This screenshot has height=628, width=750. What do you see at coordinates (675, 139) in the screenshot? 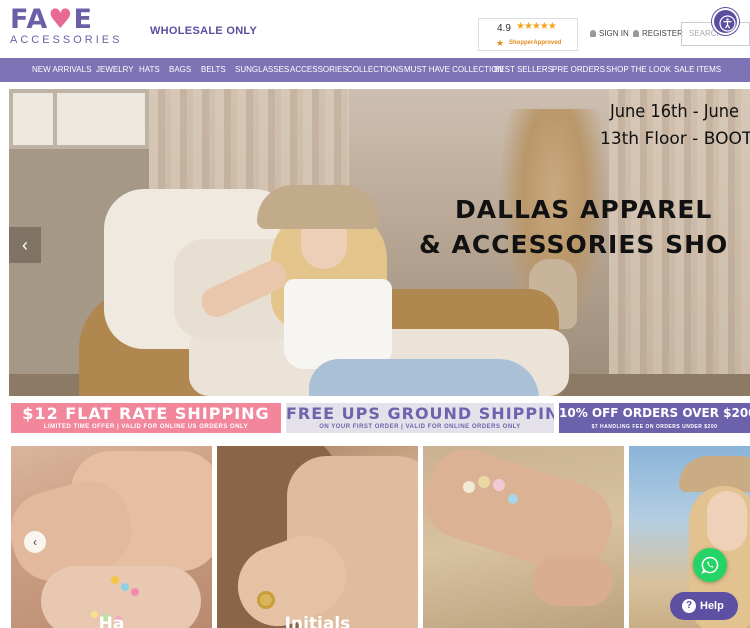
I see `hero-booth-text: 13th Floor - BOOTH #` at bounding box center [675, 139].